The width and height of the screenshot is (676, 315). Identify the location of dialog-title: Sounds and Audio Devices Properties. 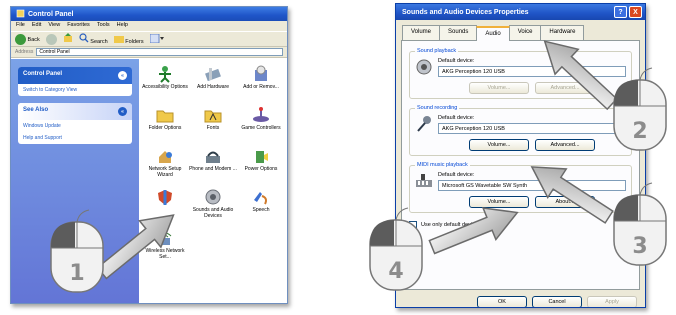
(465, 12).